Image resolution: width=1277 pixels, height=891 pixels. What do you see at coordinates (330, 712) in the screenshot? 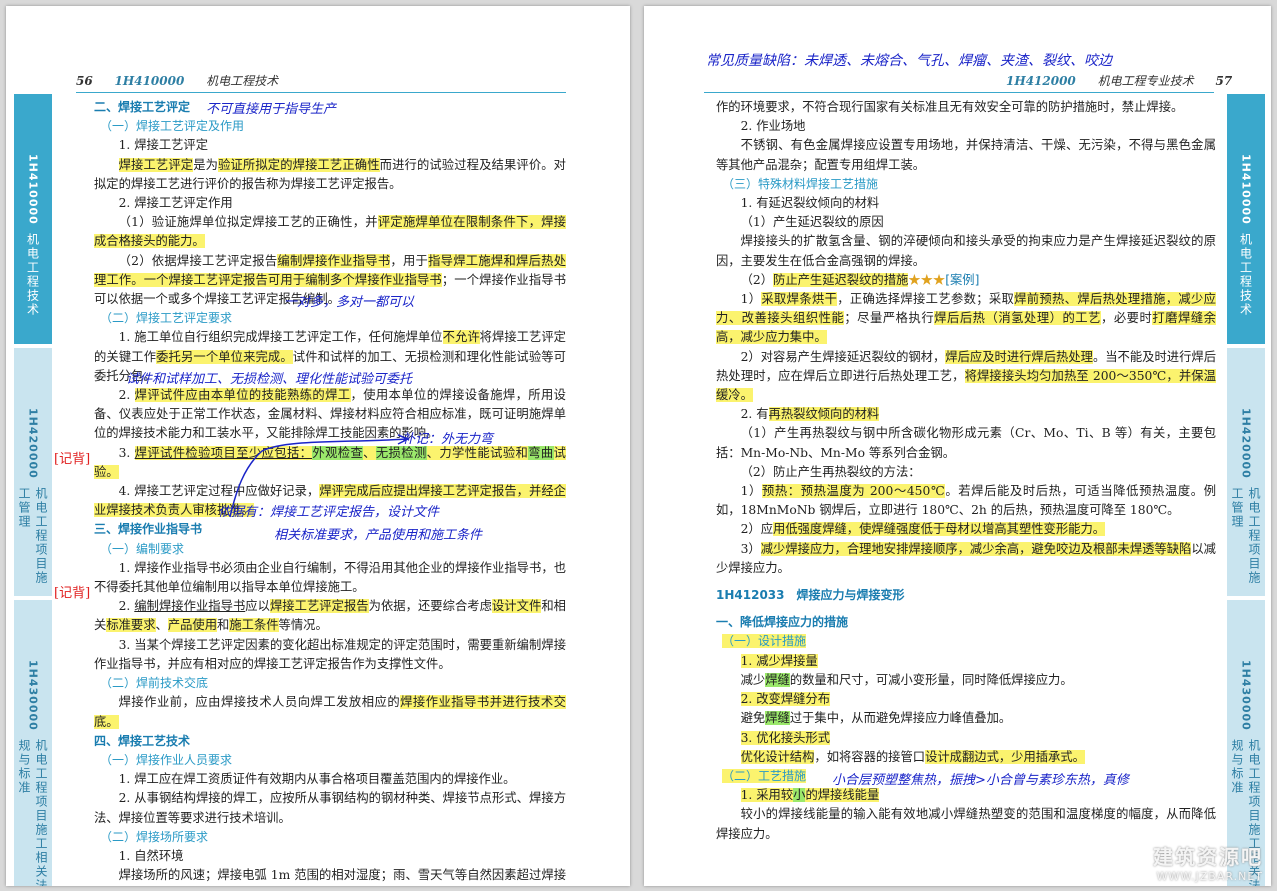
I see `paragraph: 焊接作业前，应由焊接技术人员向焊工发放相应的焊接作业指导书并进行技术交底。` at bounding box center [330, 712].